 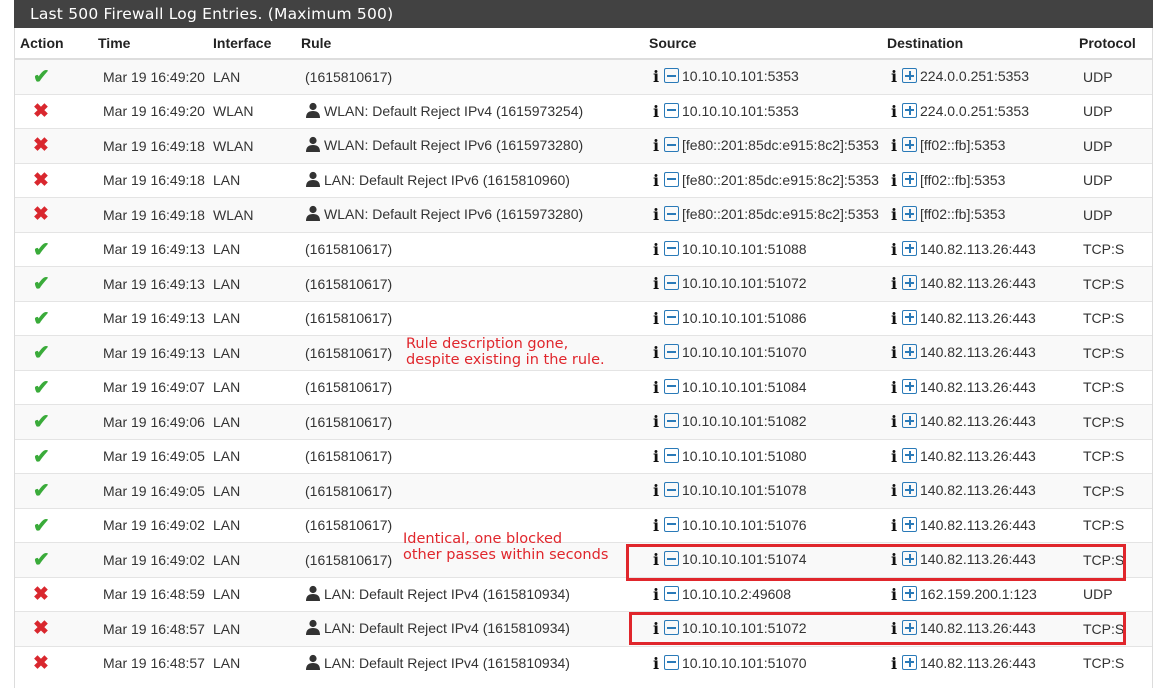 I want to click on column-header-source: Source, so click(x=768, y=44).